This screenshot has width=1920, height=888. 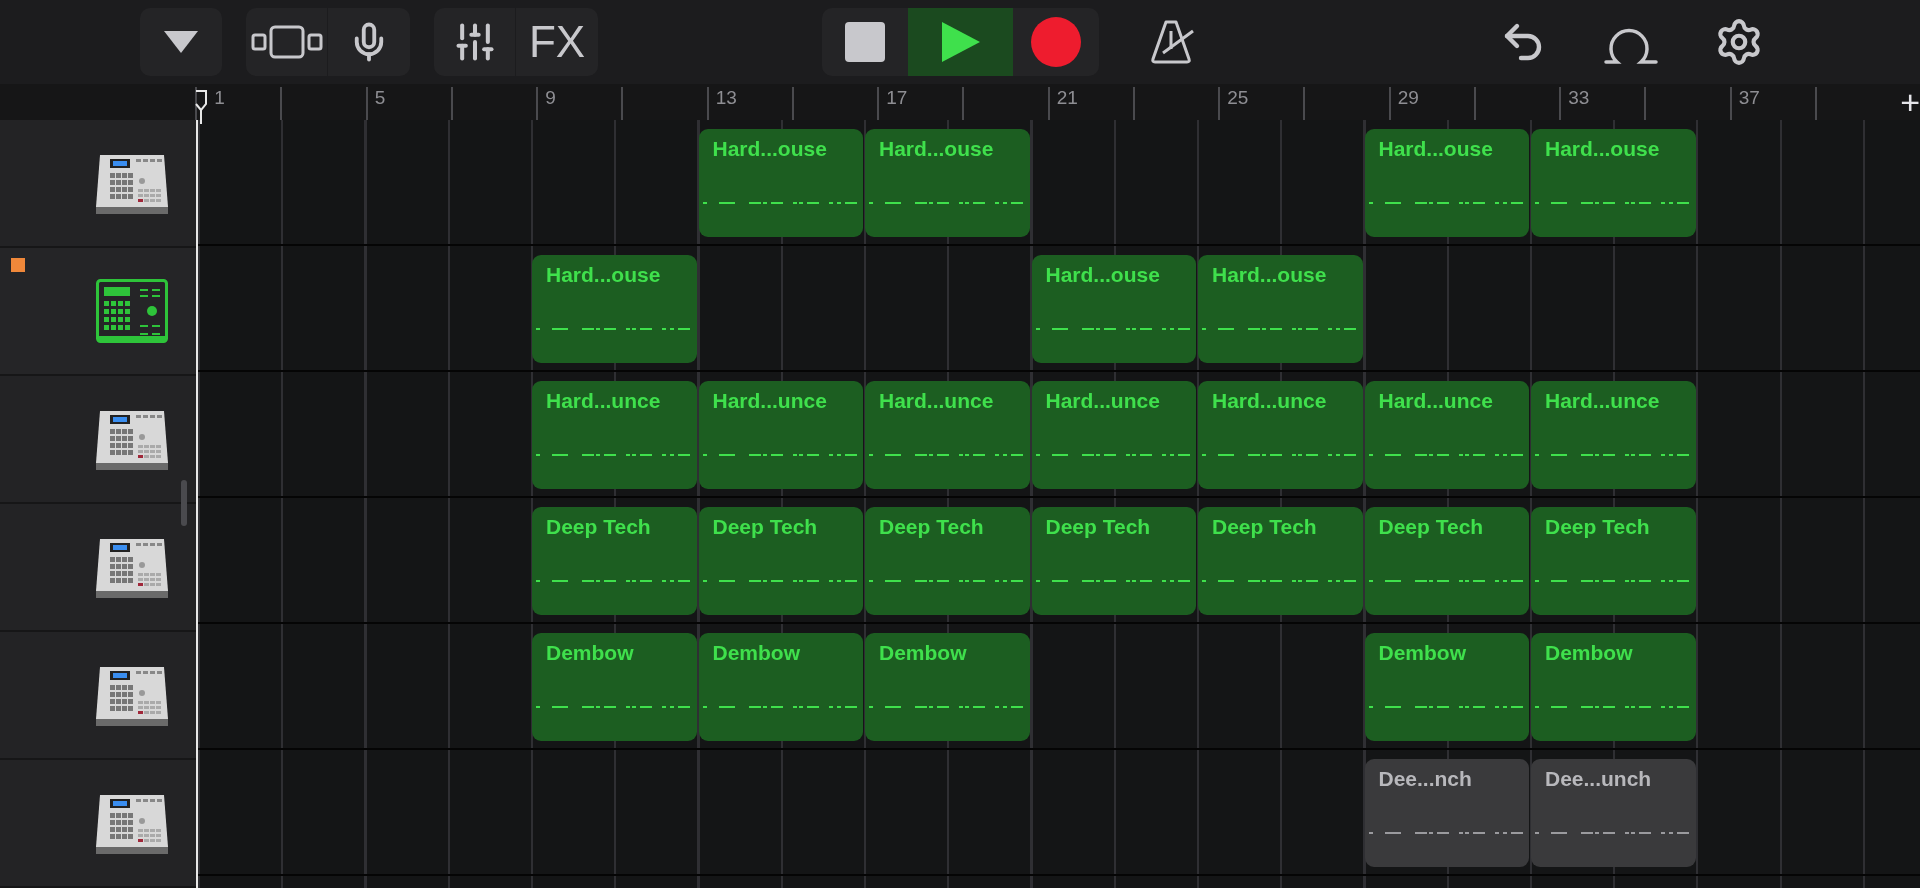 What do you see at coordinates (897, 98) in the screenshot?
I see `bar-number: 17` at bounding box center [897, 98].